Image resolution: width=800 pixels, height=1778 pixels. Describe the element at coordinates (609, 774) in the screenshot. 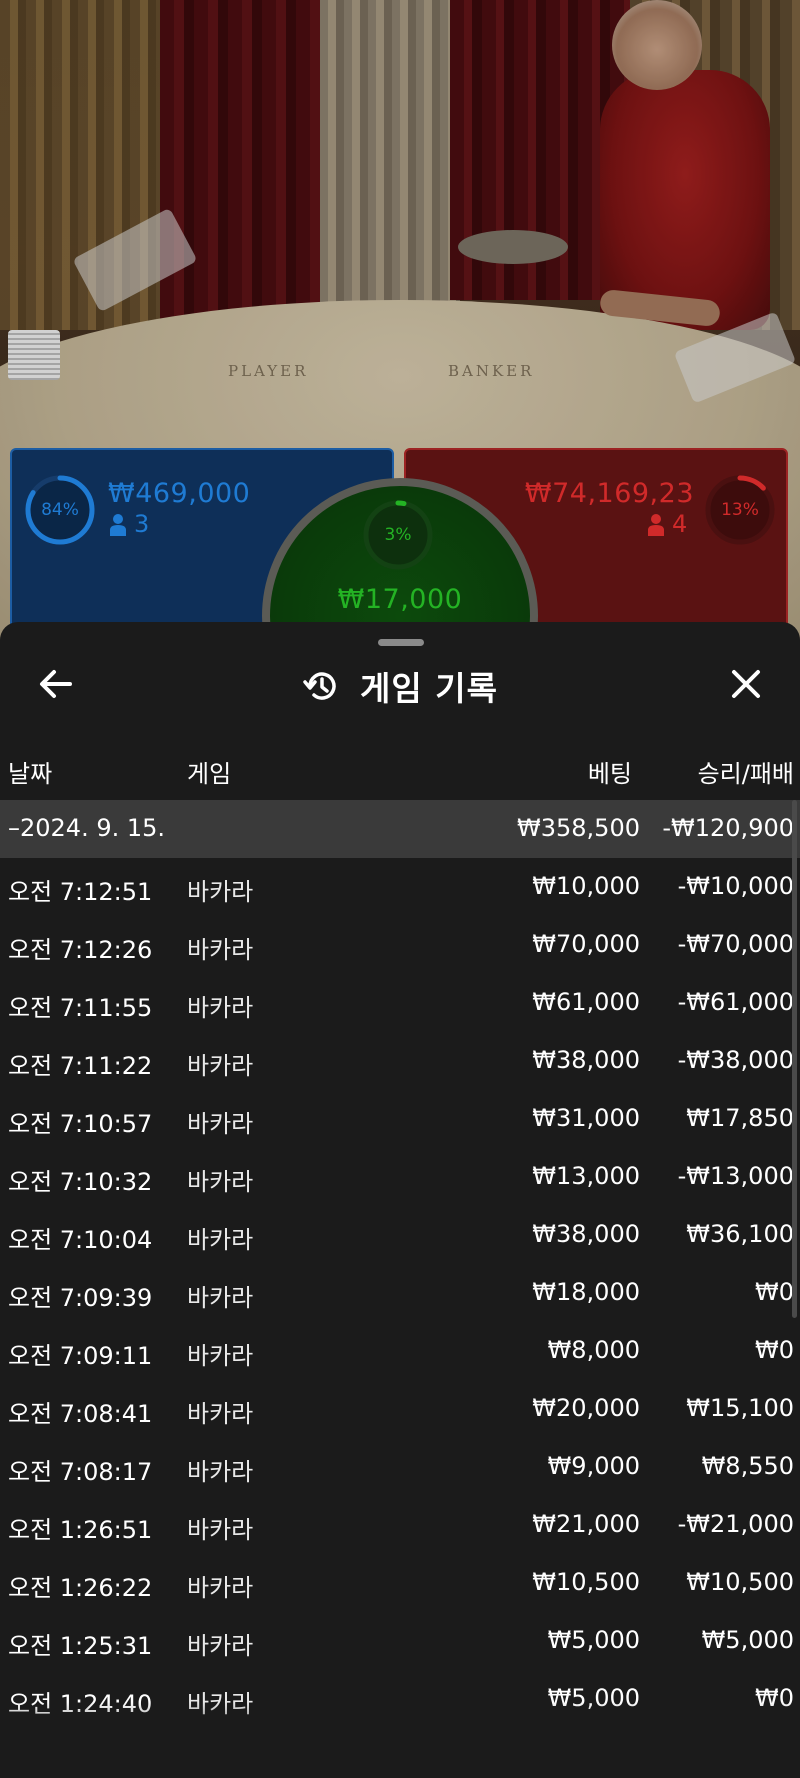

I see `column-header-bet: 베팅` at that location.